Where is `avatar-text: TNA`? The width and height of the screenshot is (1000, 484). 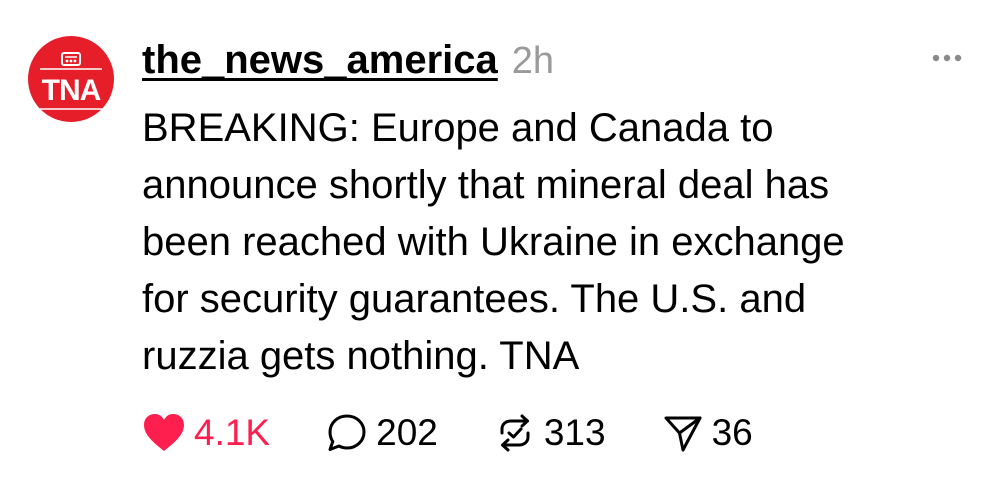 avatar-text: TNA is located at coordinates (71, 90).